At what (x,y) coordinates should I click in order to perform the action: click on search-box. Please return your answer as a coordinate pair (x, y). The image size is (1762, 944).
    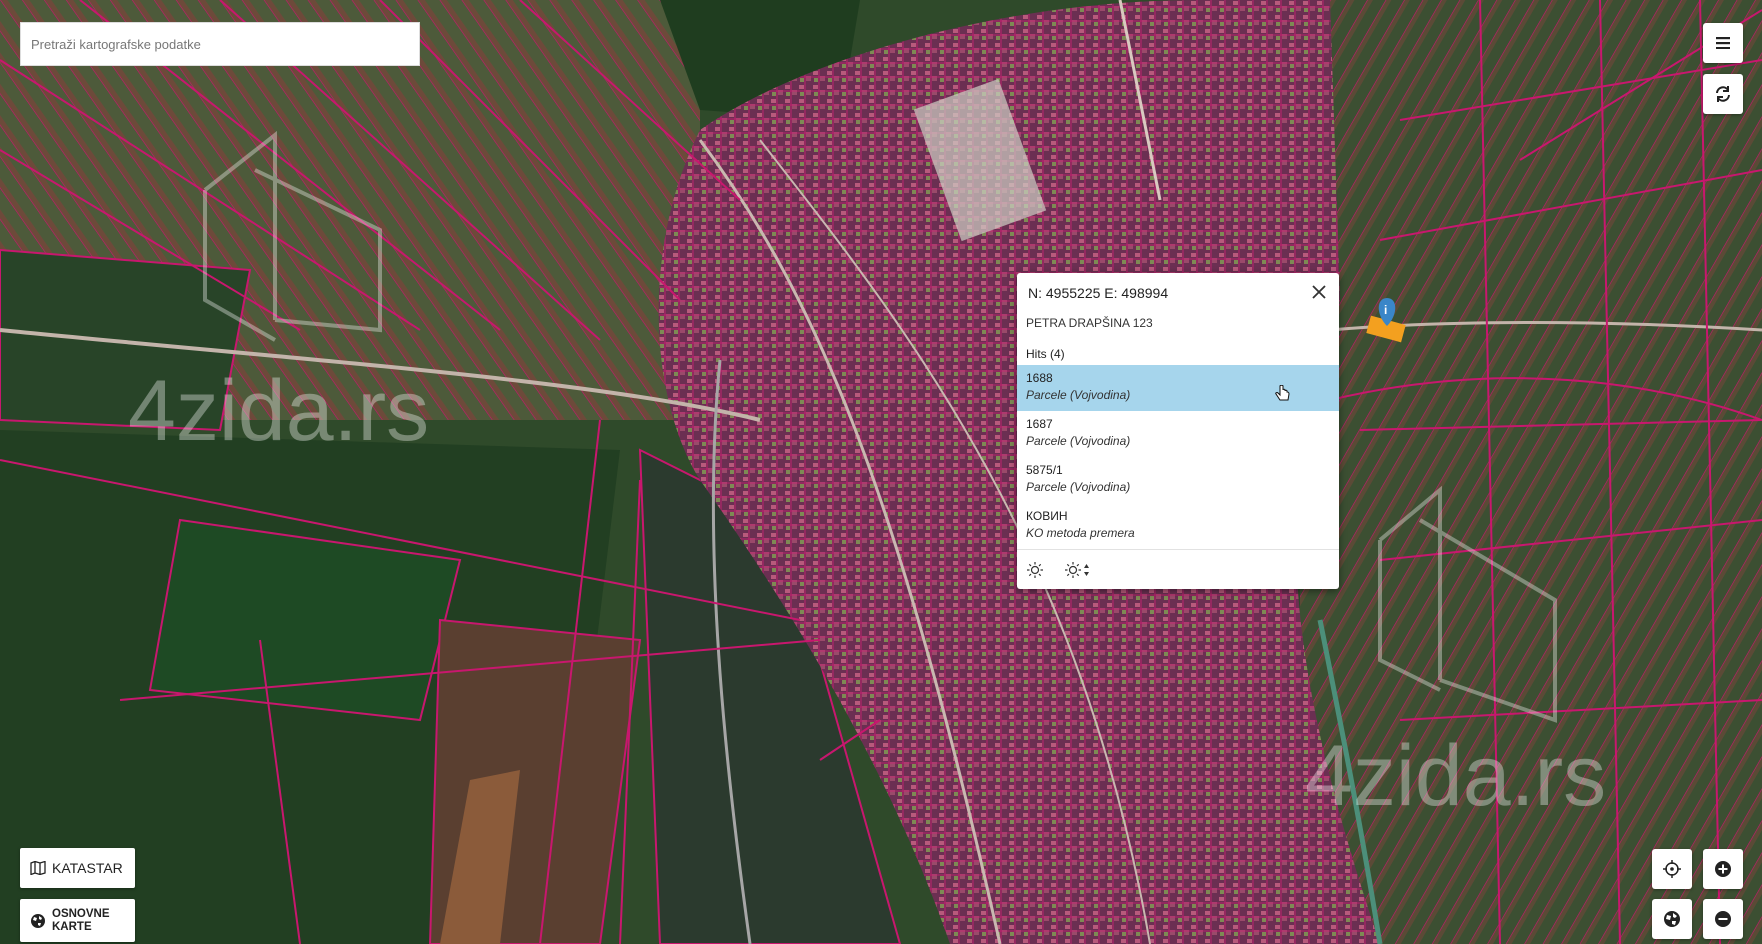
    Looking at the image, I should click on (220, 44).